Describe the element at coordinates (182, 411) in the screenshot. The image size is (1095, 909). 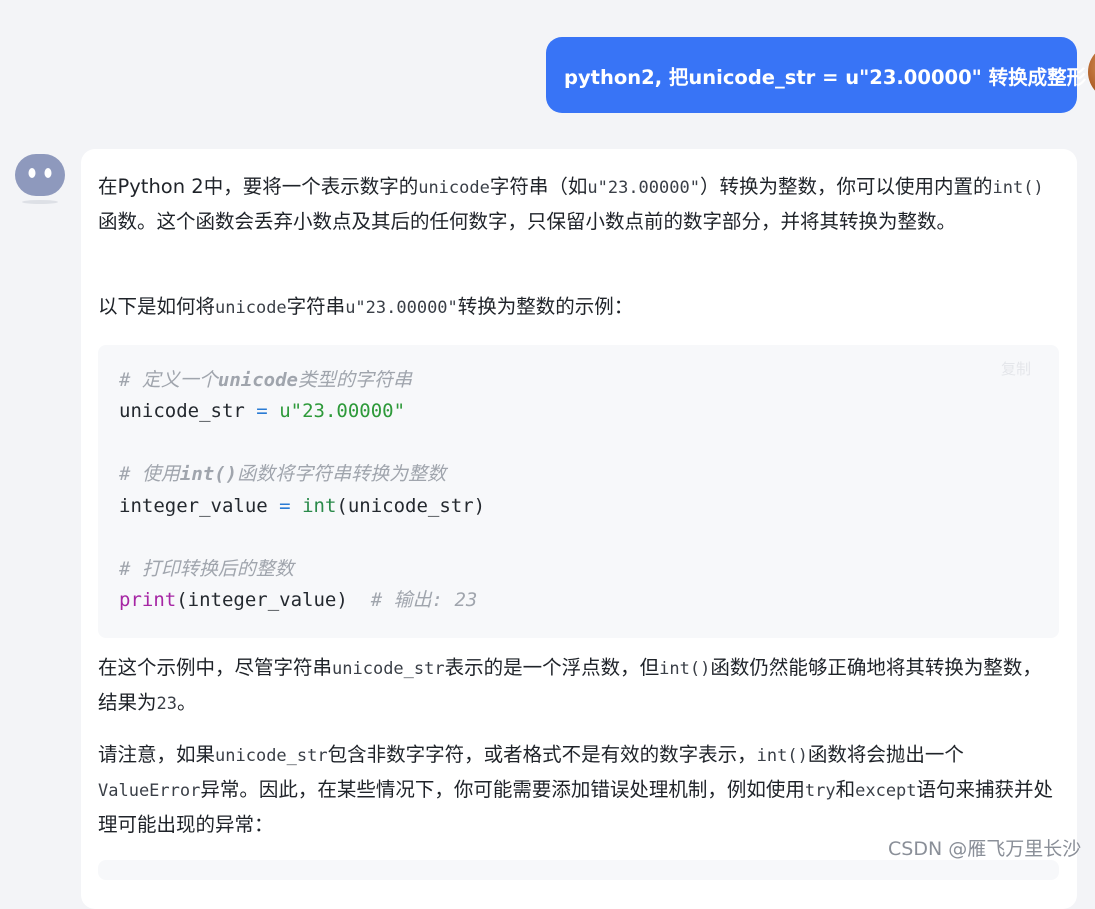
I see `code-identifier: unicode_str` at that location.